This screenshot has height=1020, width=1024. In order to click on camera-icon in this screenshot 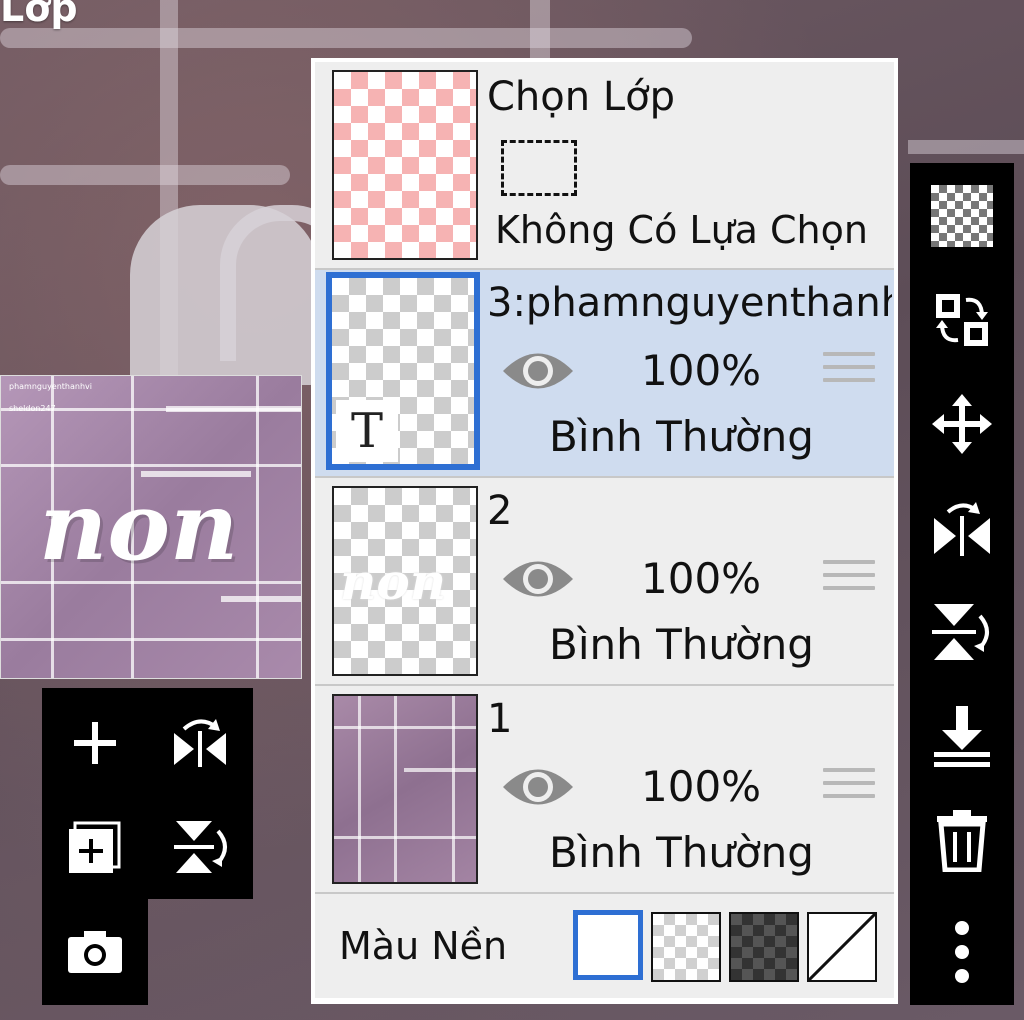, I will do `click(95, 951)`.